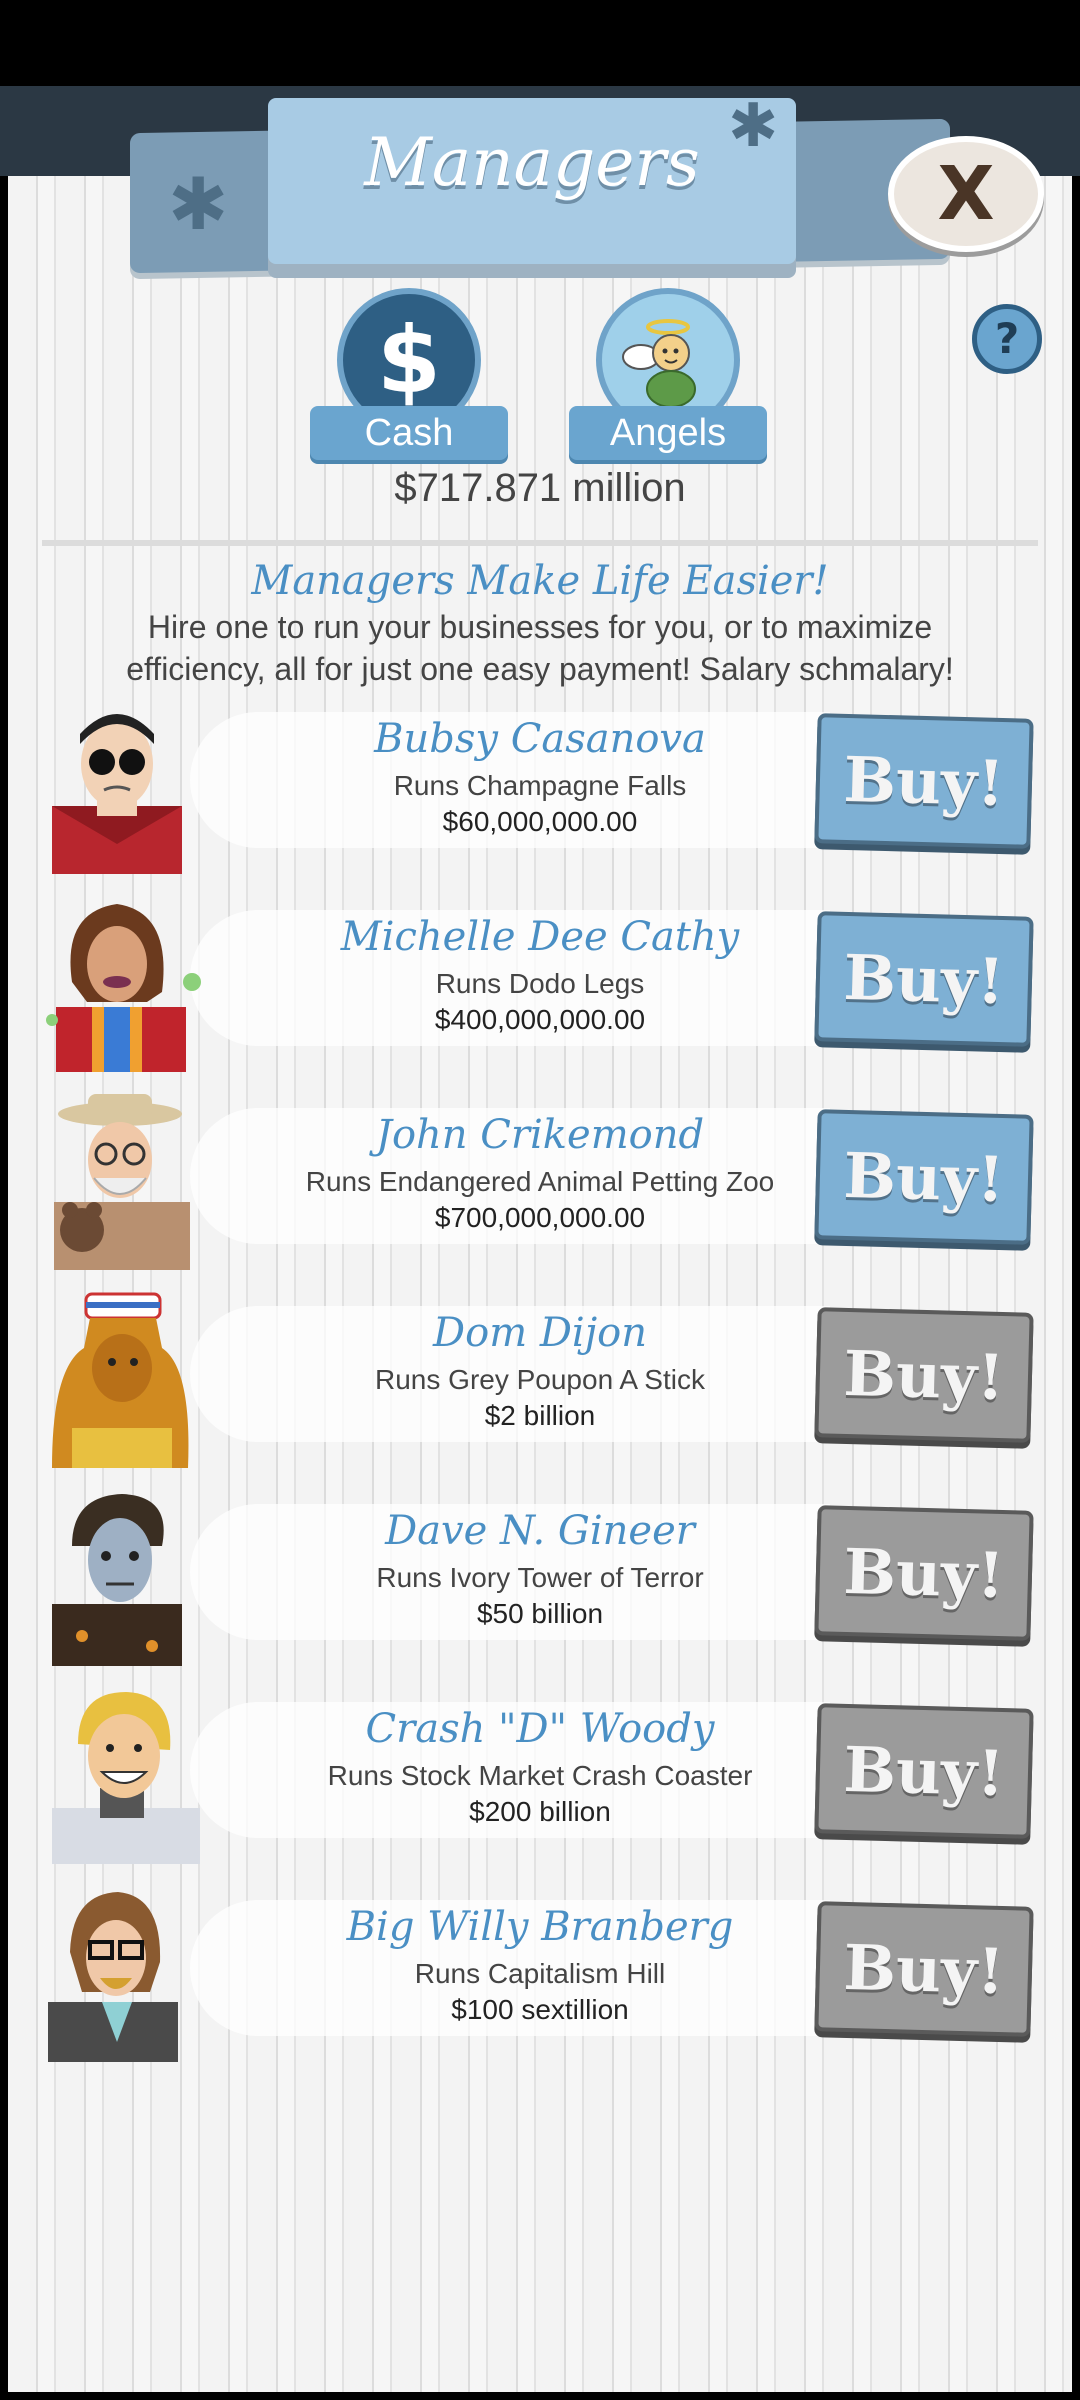 This screenshot has width=1080, height=2400. I want to click on manager-portrait-bubsy, so click(117, 794).